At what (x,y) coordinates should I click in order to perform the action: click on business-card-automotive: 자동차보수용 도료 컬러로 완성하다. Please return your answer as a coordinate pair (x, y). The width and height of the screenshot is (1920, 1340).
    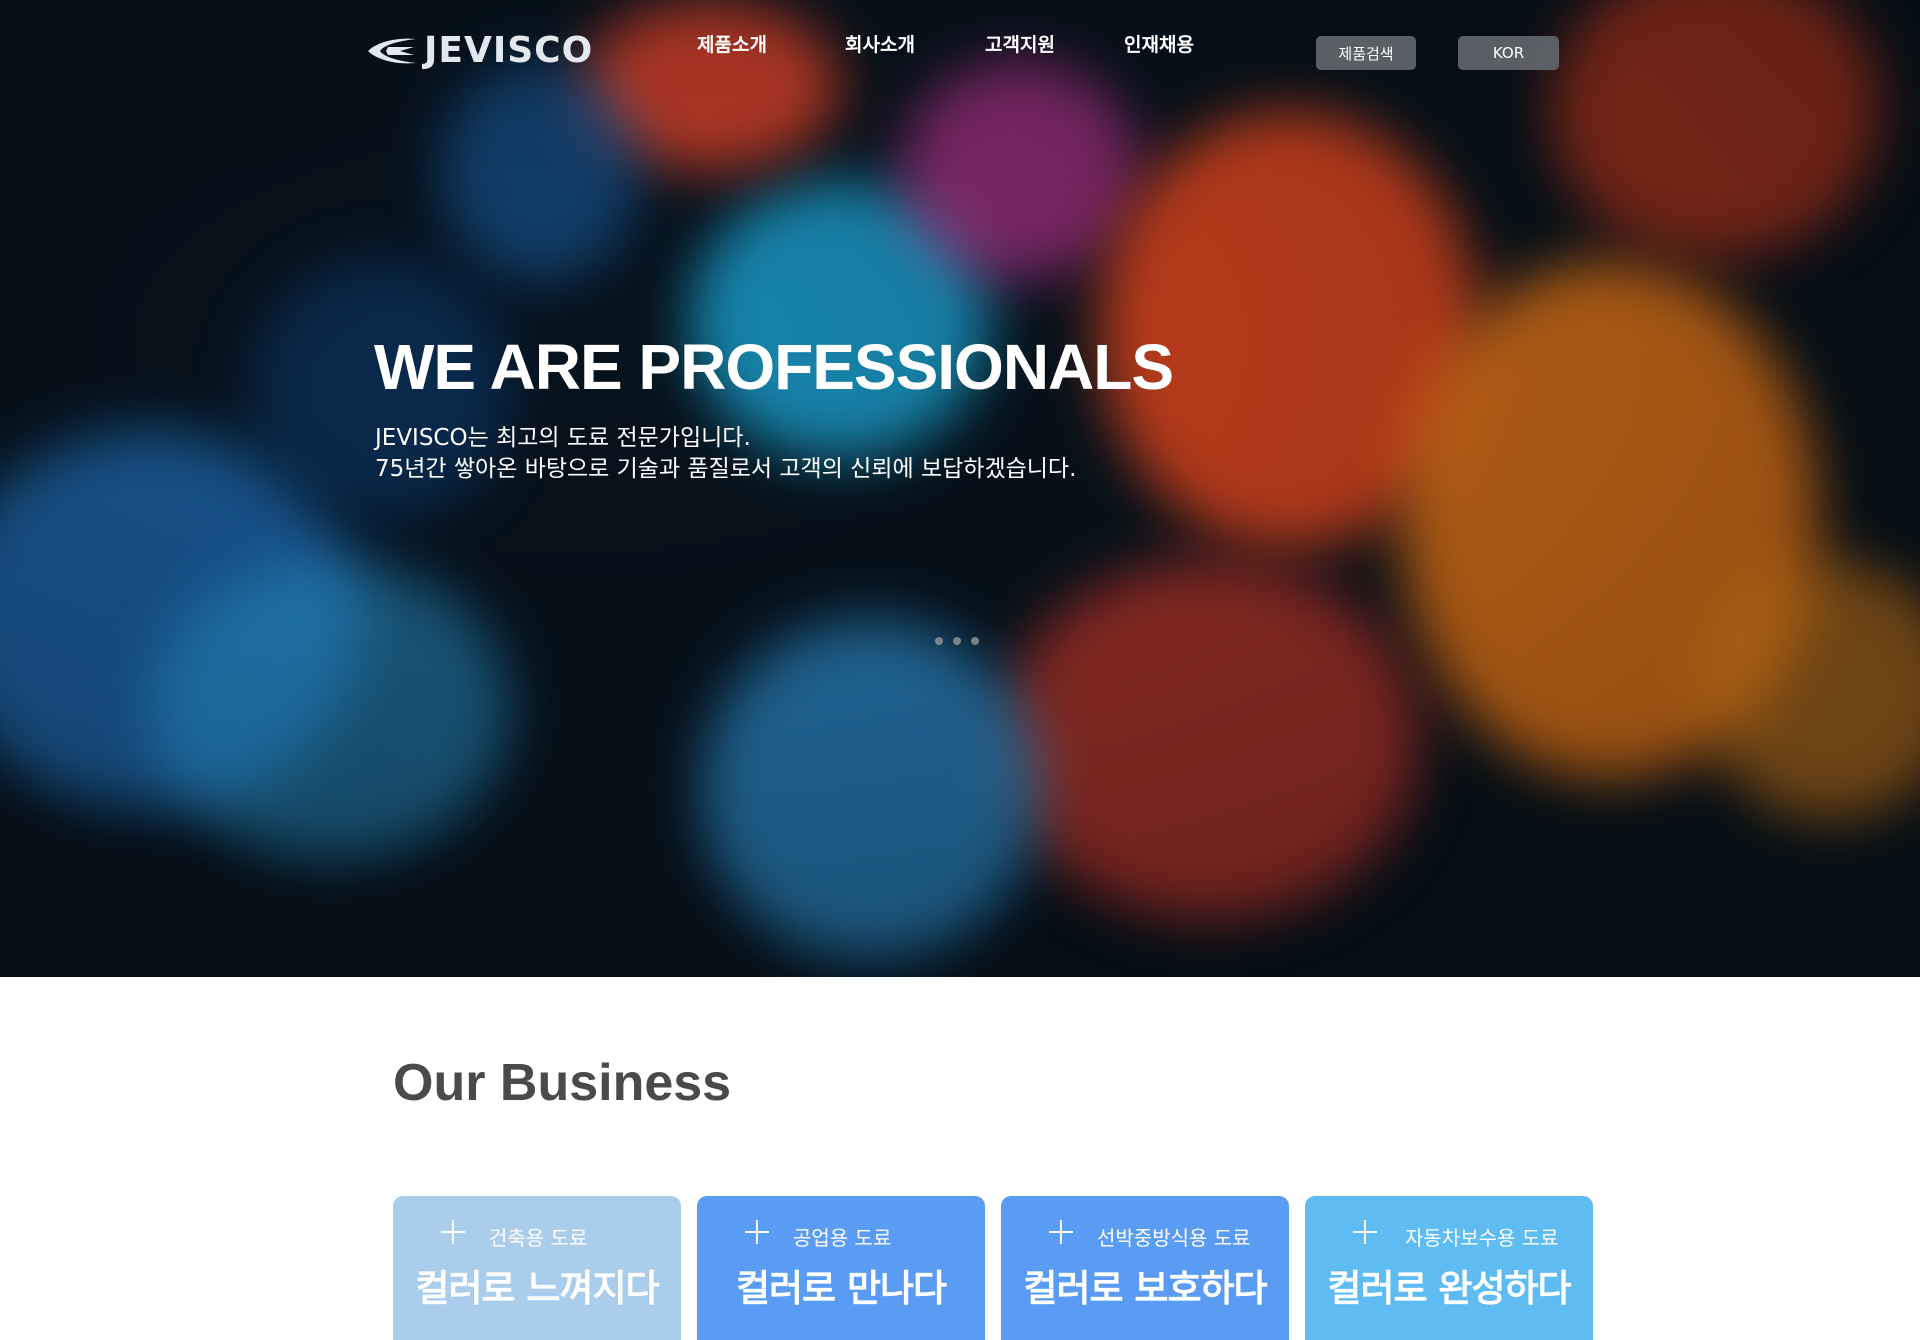
    Looking at the image, I should click on (1449, 1268).